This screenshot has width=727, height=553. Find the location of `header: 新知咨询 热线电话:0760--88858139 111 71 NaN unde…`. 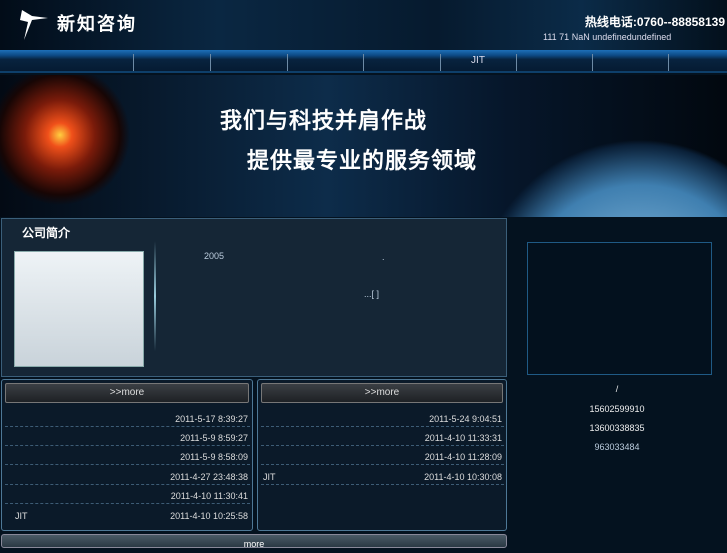

header: 新知咨询 热线电话:0760--88858139 111 71 NaN unde… is located at coordinates (363, 25).